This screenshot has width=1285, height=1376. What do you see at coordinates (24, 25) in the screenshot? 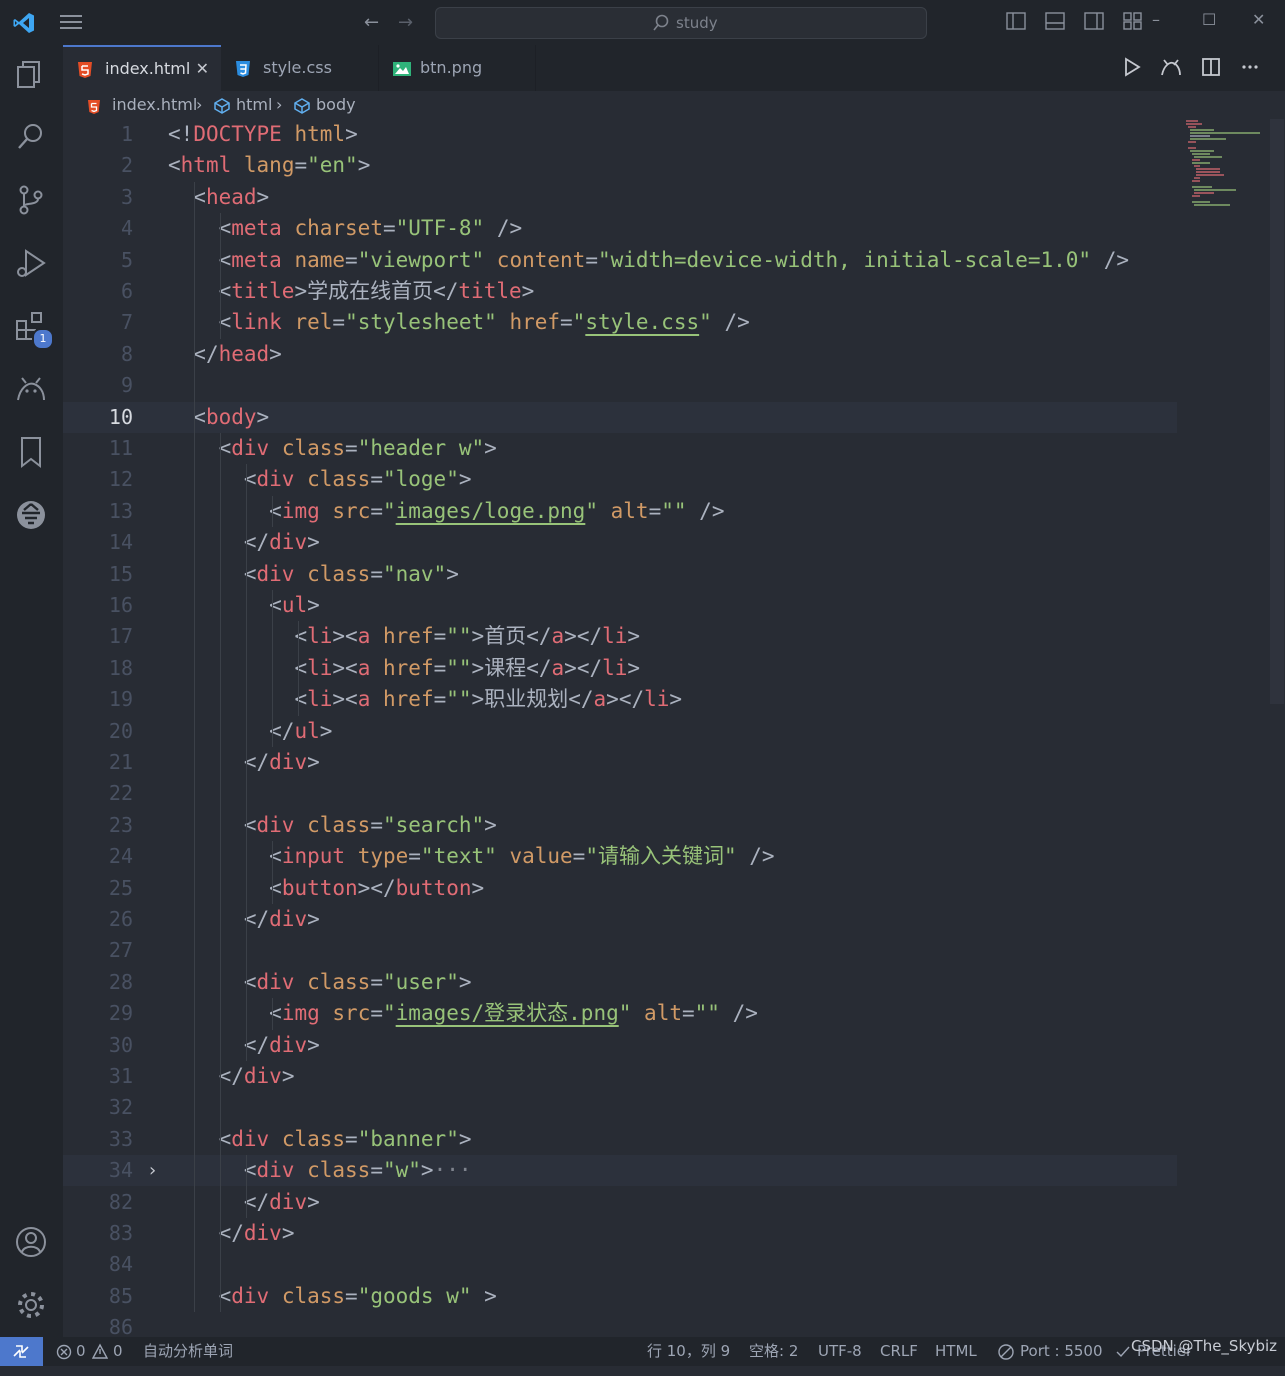
I see `vscode-logo-icon` at bounding box center [24, 25].